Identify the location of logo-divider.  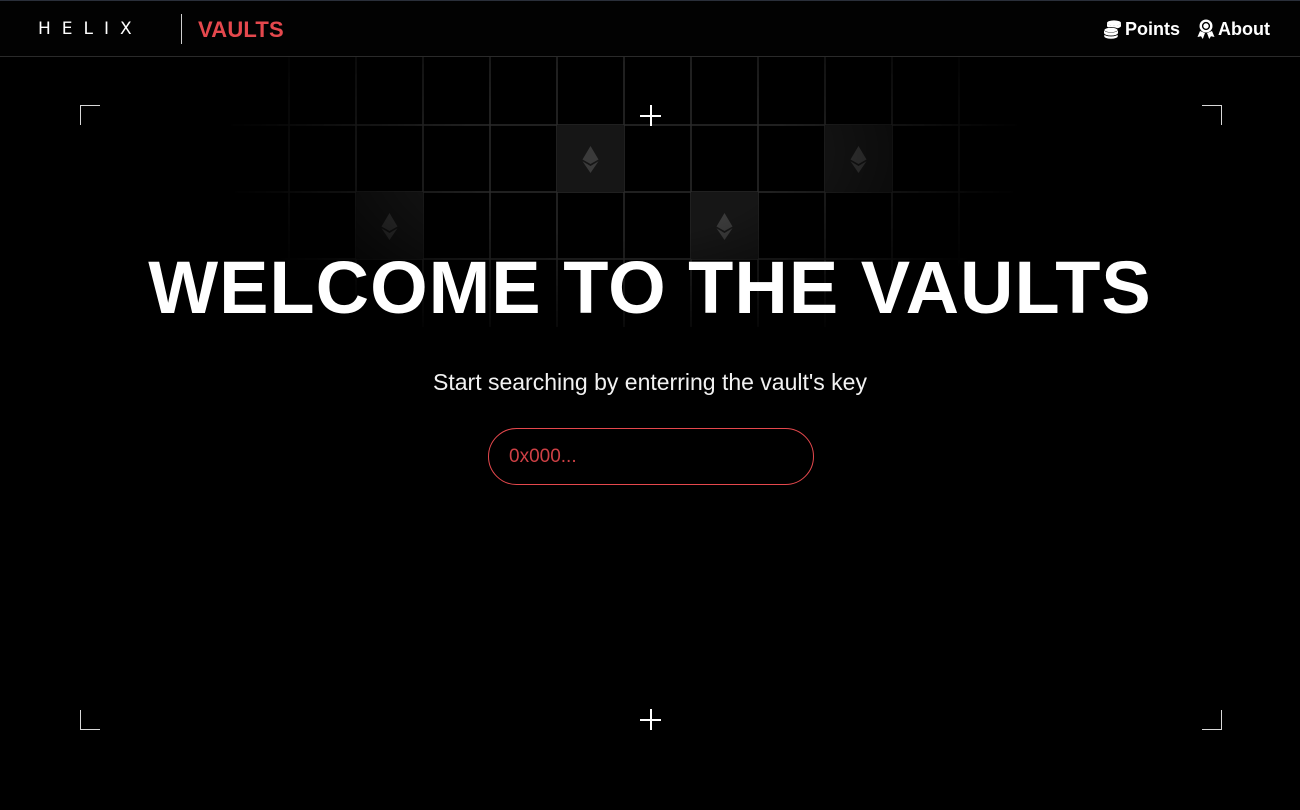
(181, 29).